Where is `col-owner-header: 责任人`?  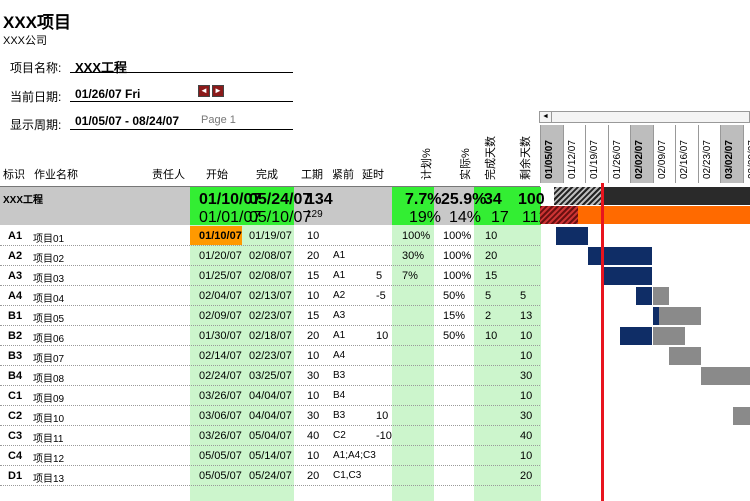 col-owner-header: 责任人 is located at coordinates (168, 175).